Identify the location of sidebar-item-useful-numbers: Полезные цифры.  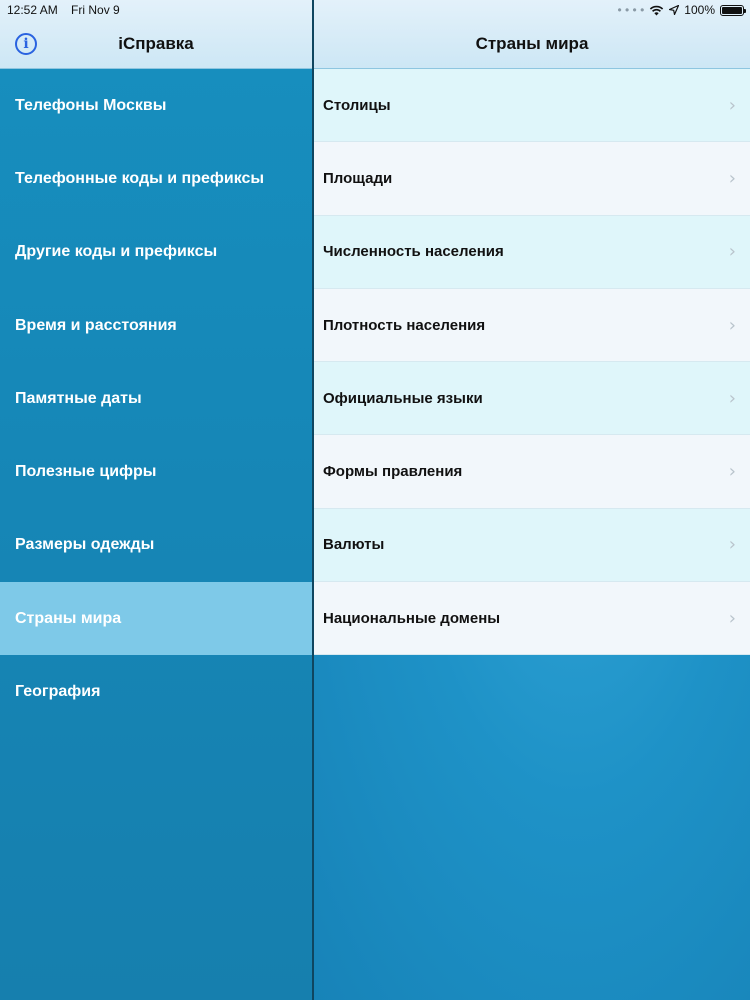
(156, 471).